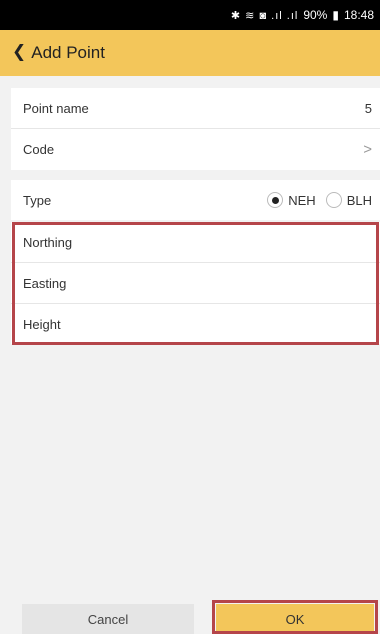 This screenshot has width=380, height=634. What do you see at coordinates (42, 324) in the screenshot?
I see `height-label: Height` at bounding box center [42, 324].